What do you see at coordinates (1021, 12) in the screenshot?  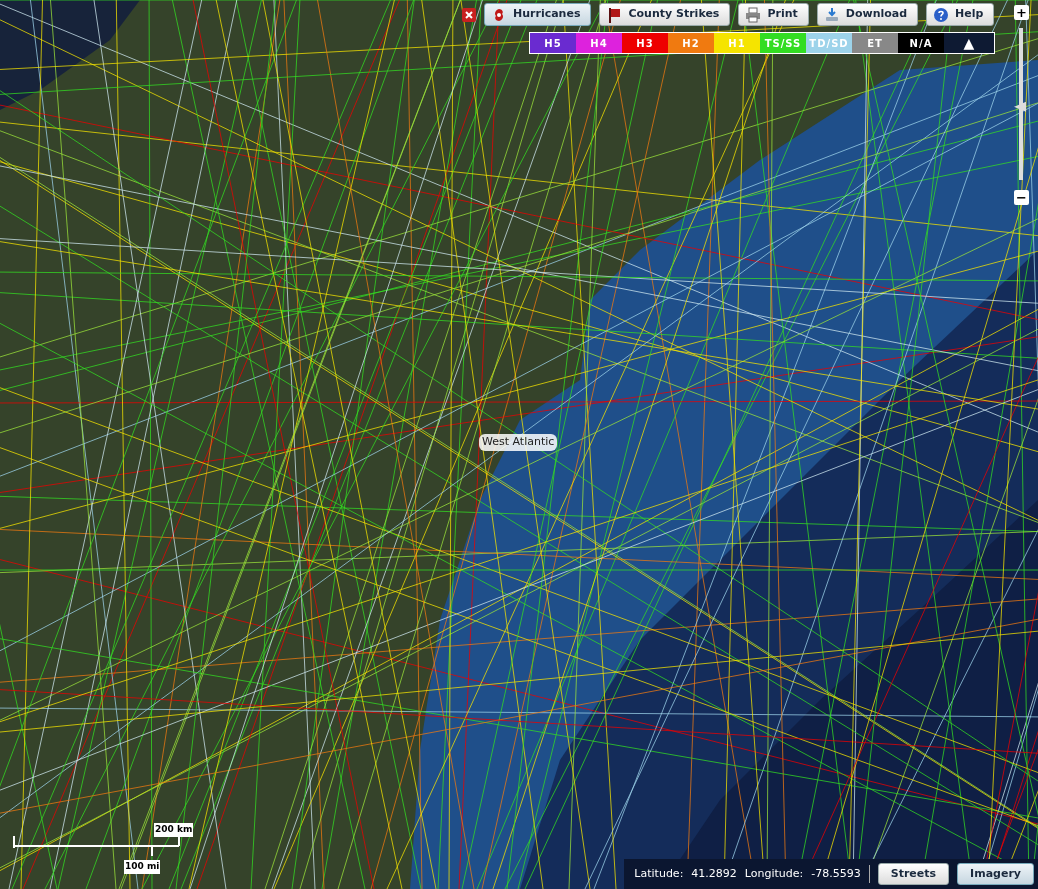 I see `zoom-in-button: +` at bounding box center [1021, 12].